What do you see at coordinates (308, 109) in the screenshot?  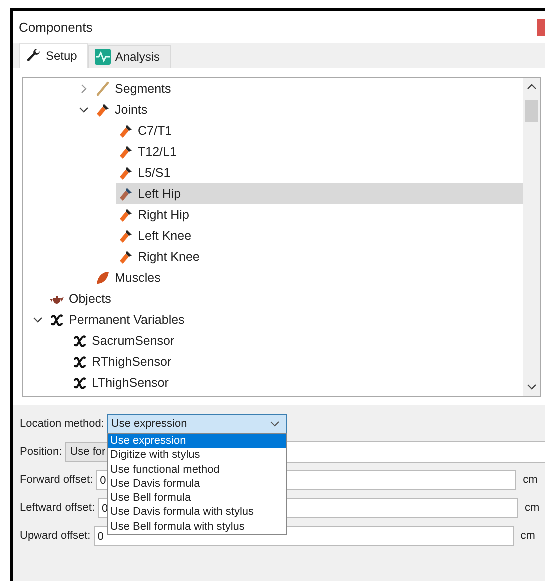 I see `tree-item: Joints` at bounding box center [308, 109].